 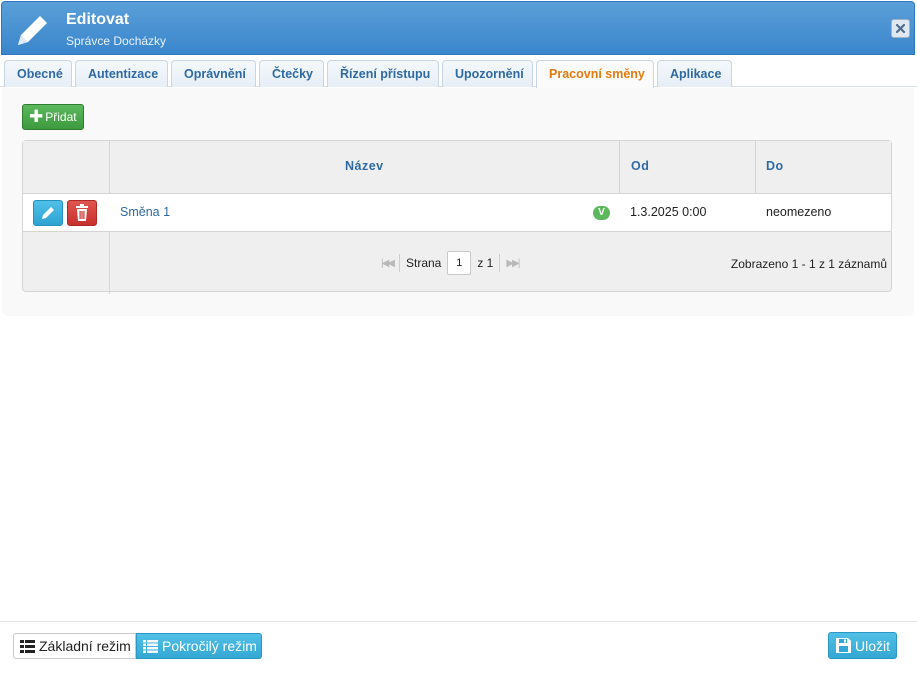 I want to click on dialog-header: Editovat Správce Docházky, so click(x=458, y=28).